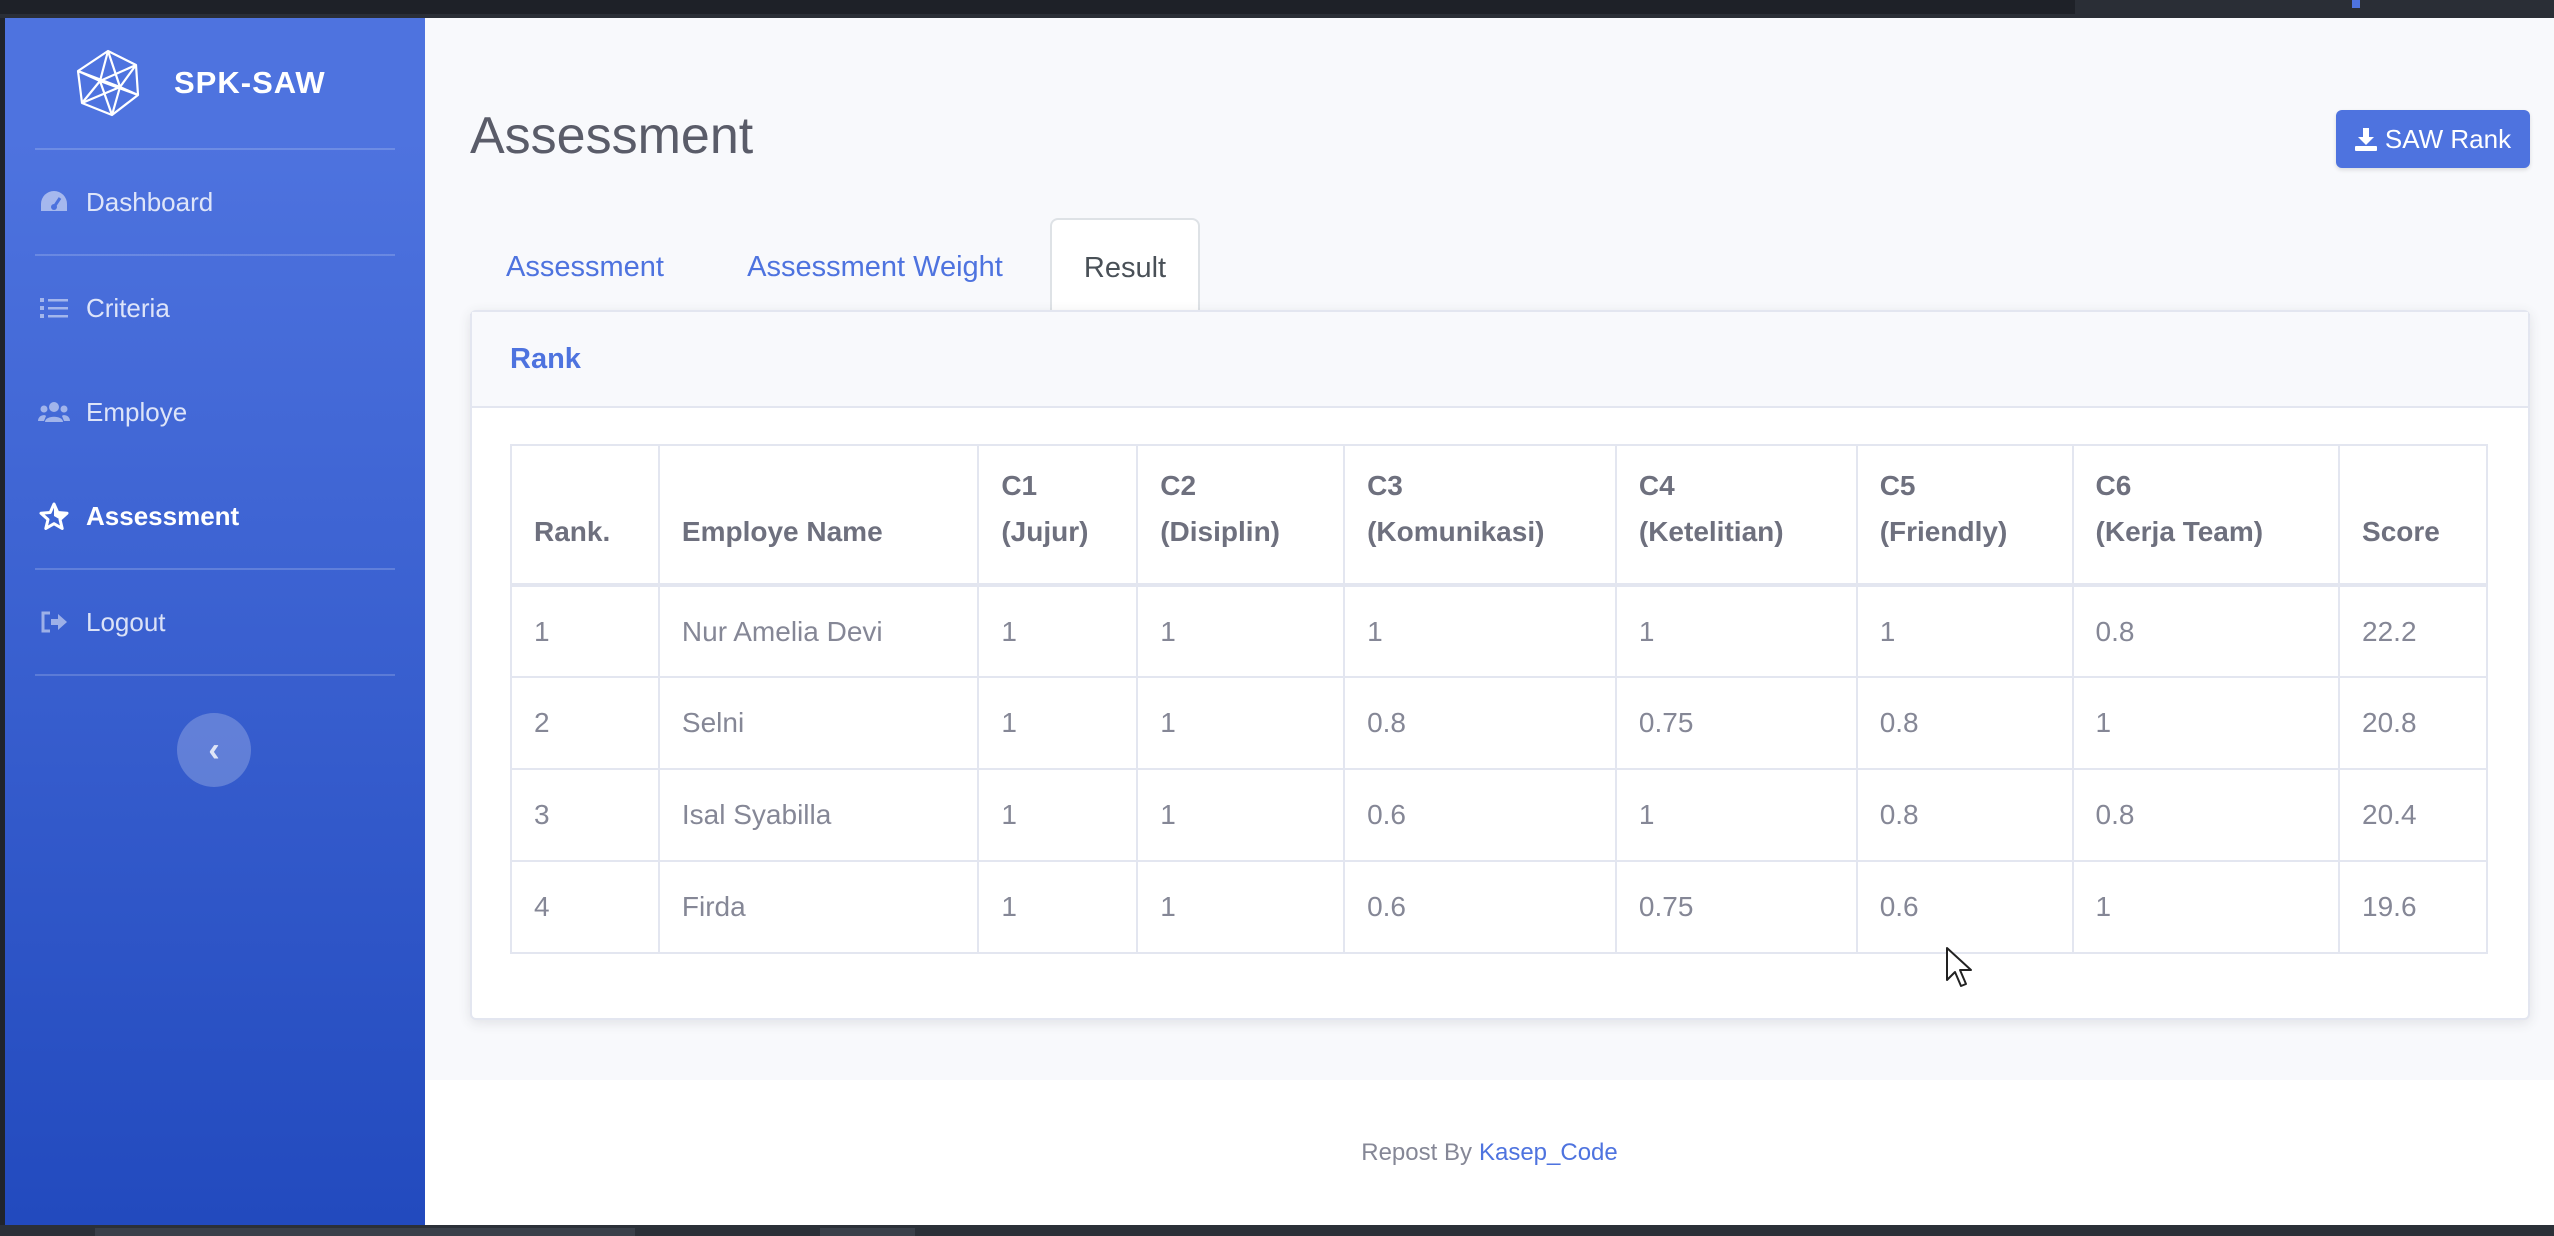 This screenshot has width=2554, height=1236. What do you see at coordinates (2413, 631) in the screenshot?
I see `score-cell: 22.2` at bounding box center [2413, 631].